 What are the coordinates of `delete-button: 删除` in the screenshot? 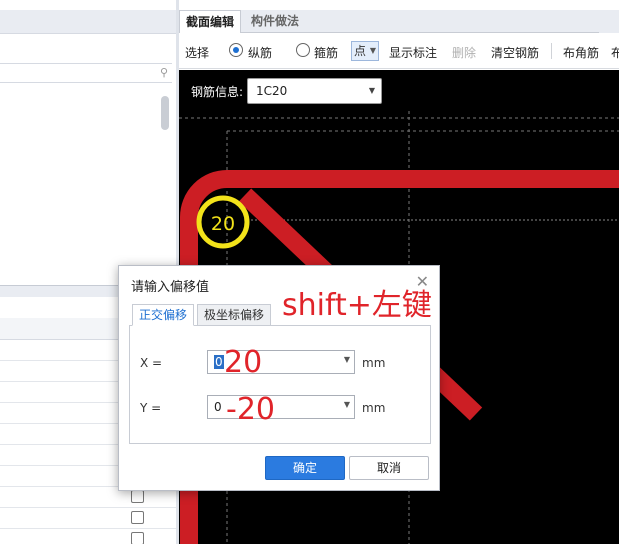 It's located at (464, 52).